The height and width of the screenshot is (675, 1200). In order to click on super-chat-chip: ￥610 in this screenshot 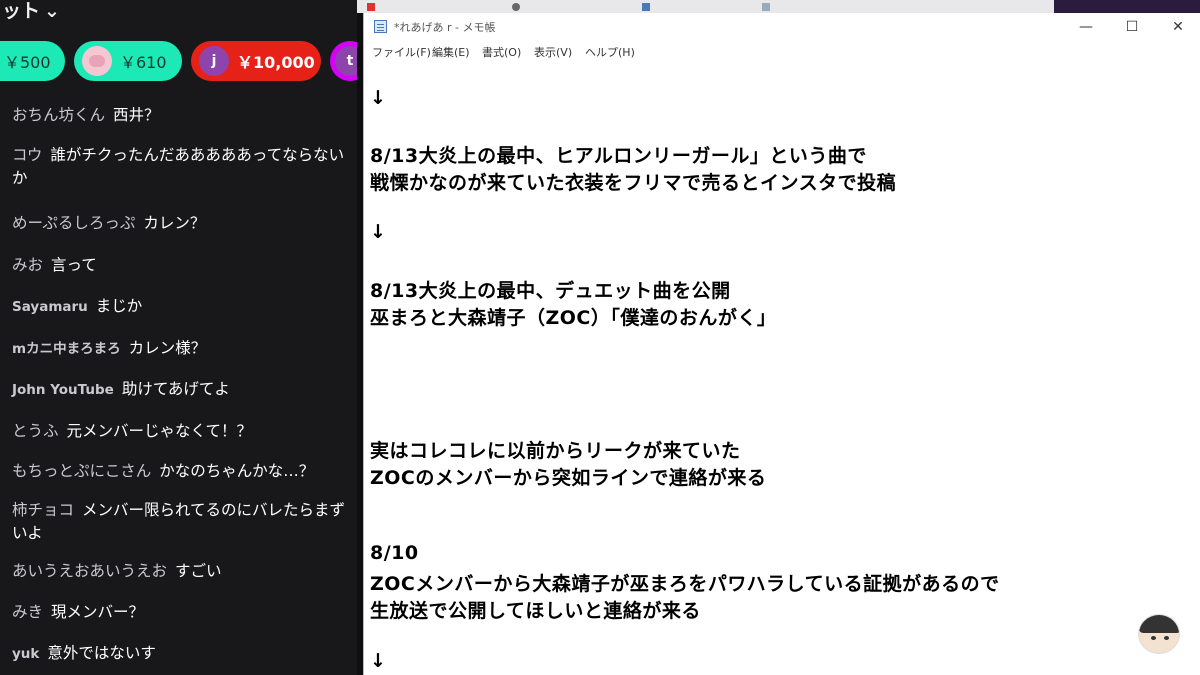, I will do `click(128, 61)`.